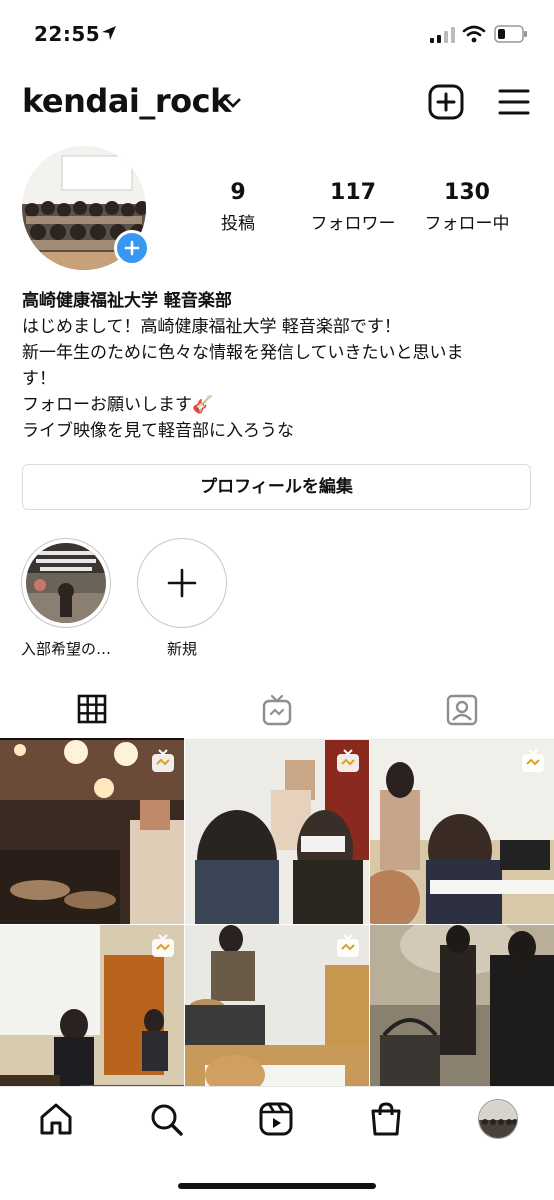  What do you see at coordinates (277, 35) in the screenshot?
I see `status-bar: 22:55` at bounding box center [277, 35].